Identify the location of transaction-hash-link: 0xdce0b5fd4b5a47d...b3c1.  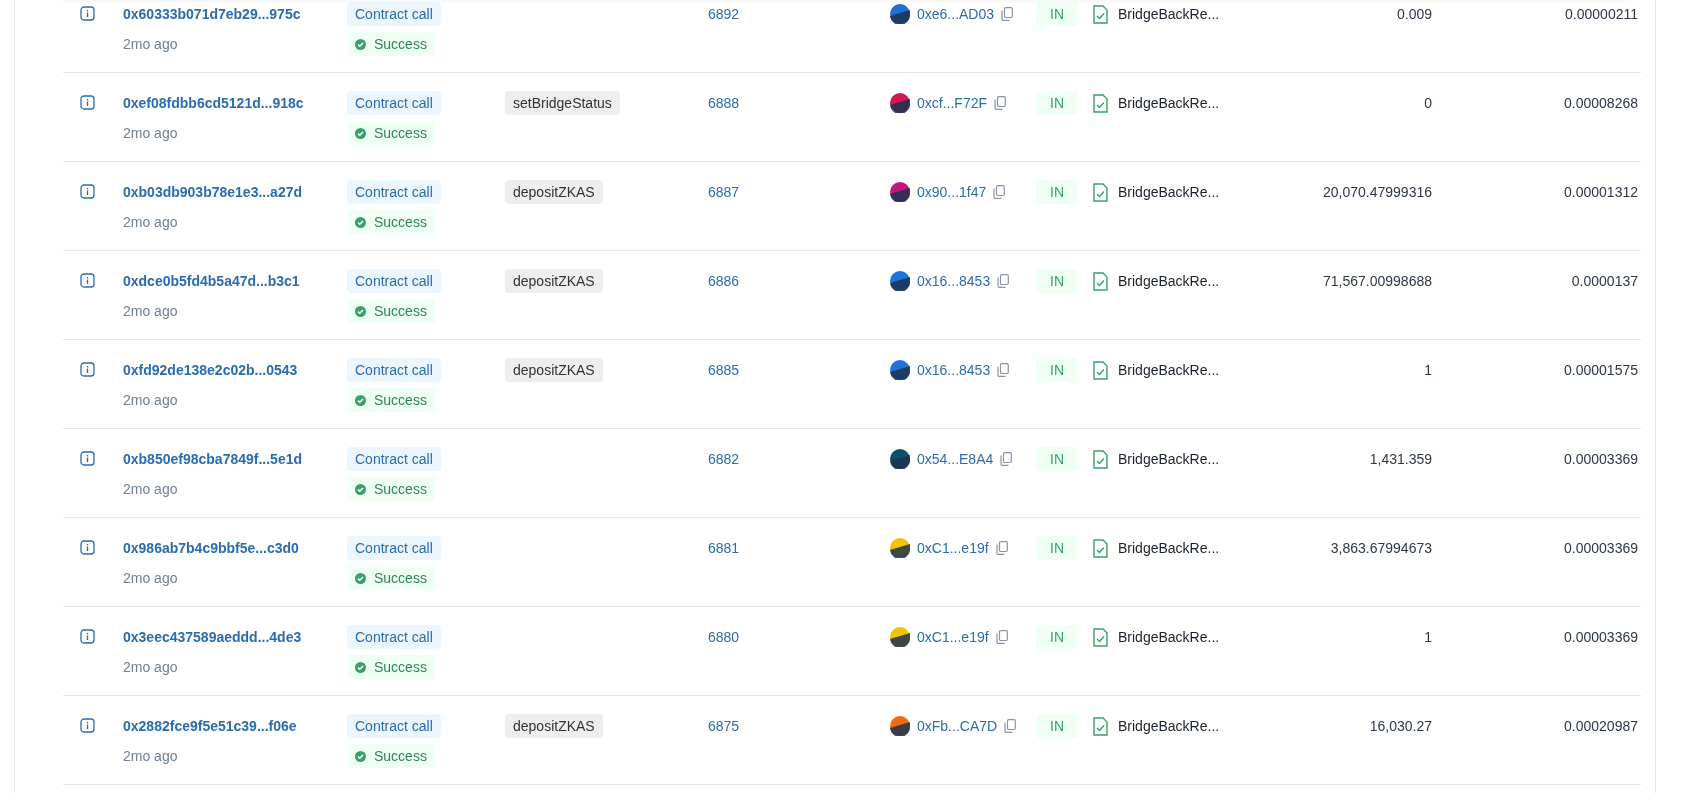
(211, 281).